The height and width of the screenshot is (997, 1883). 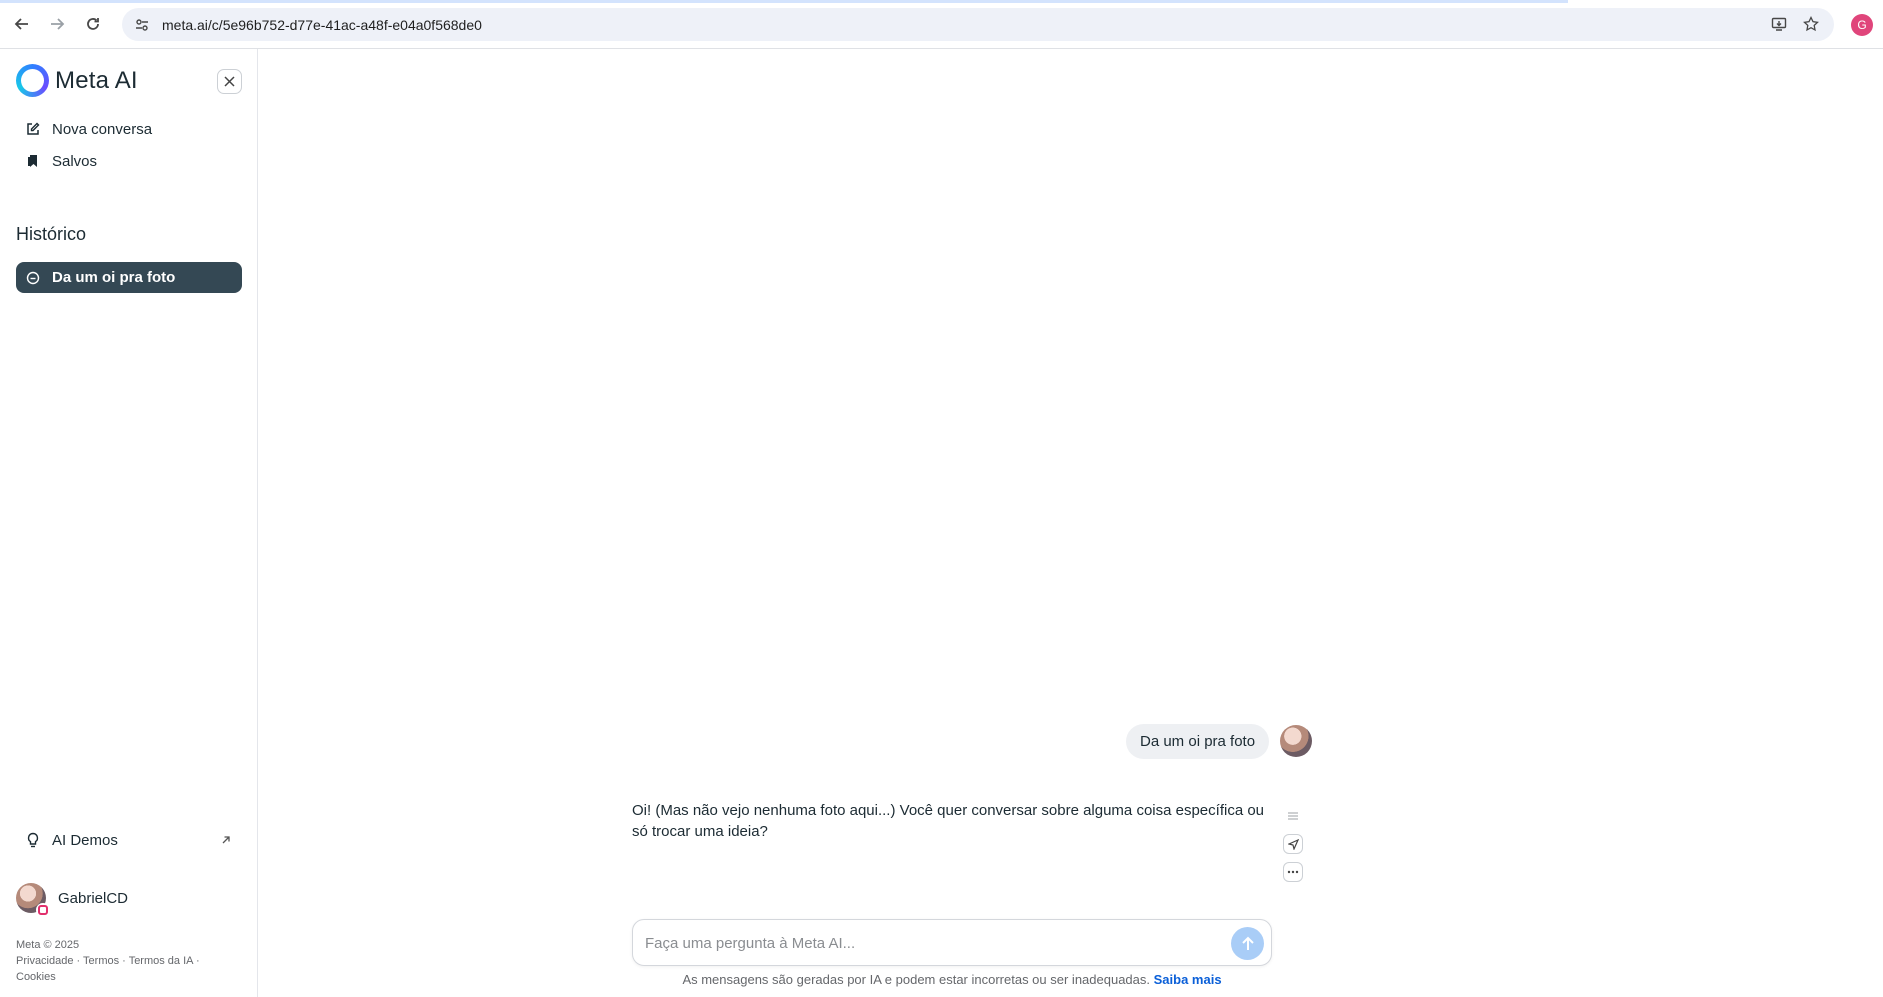 I want to click on forward-icon, so click(x=57, y=24).